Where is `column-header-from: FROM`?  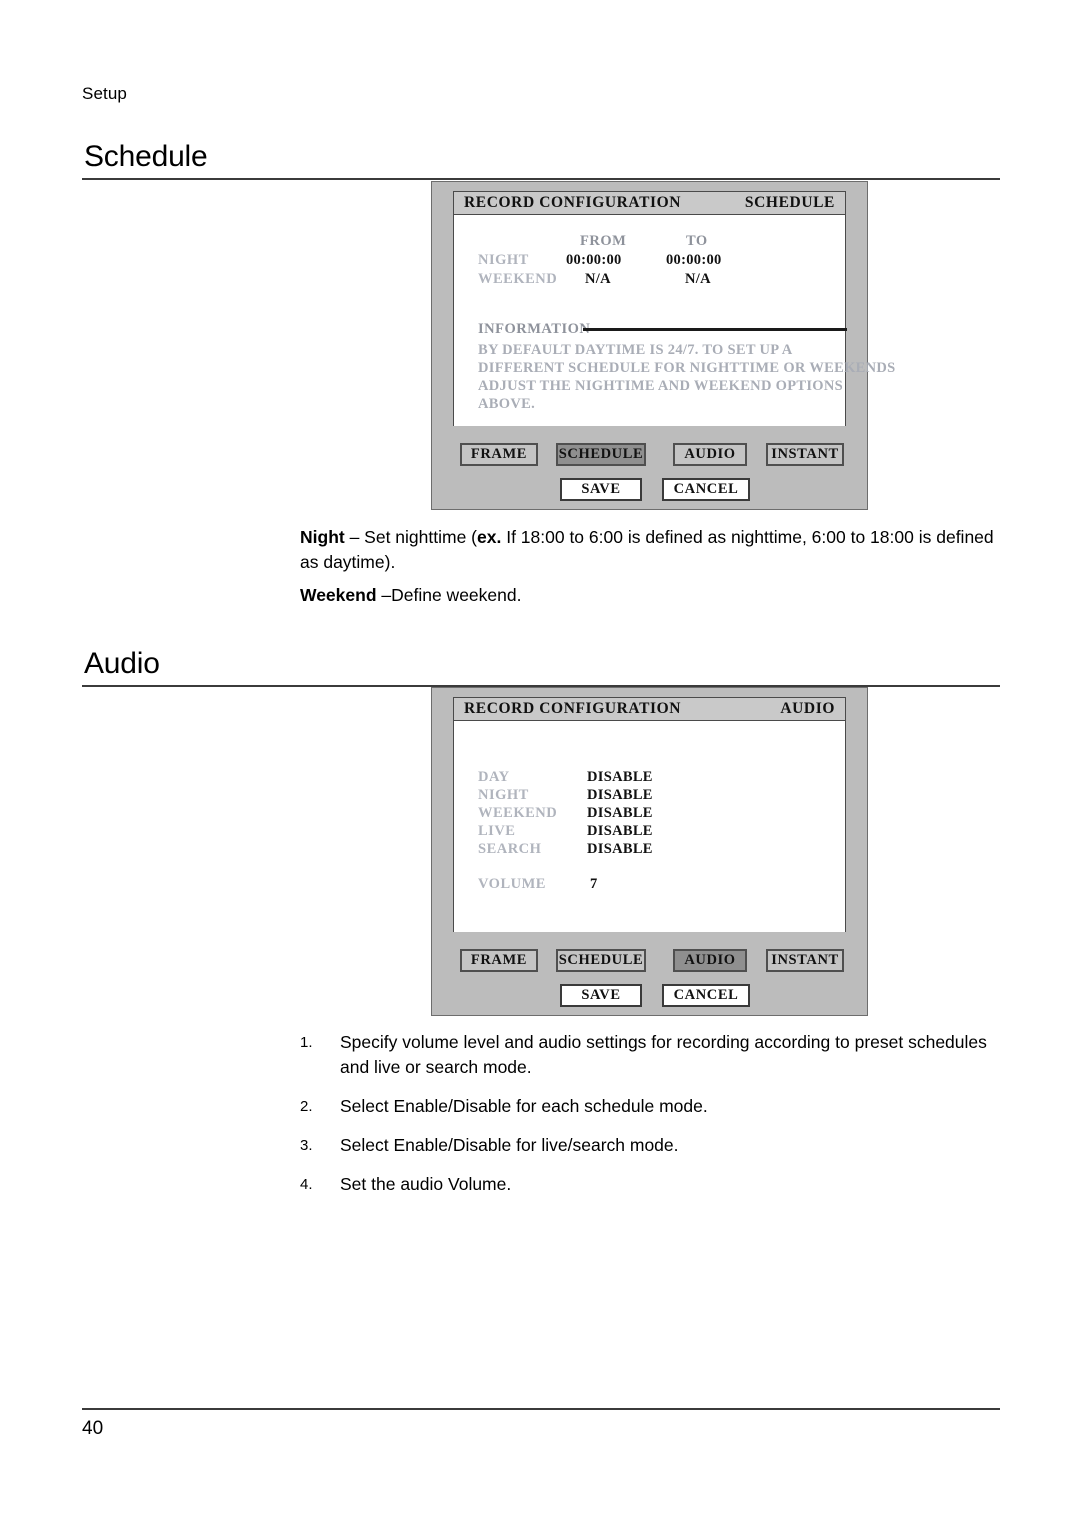 column-header-from: FROM is located at coordinates (603, 241).